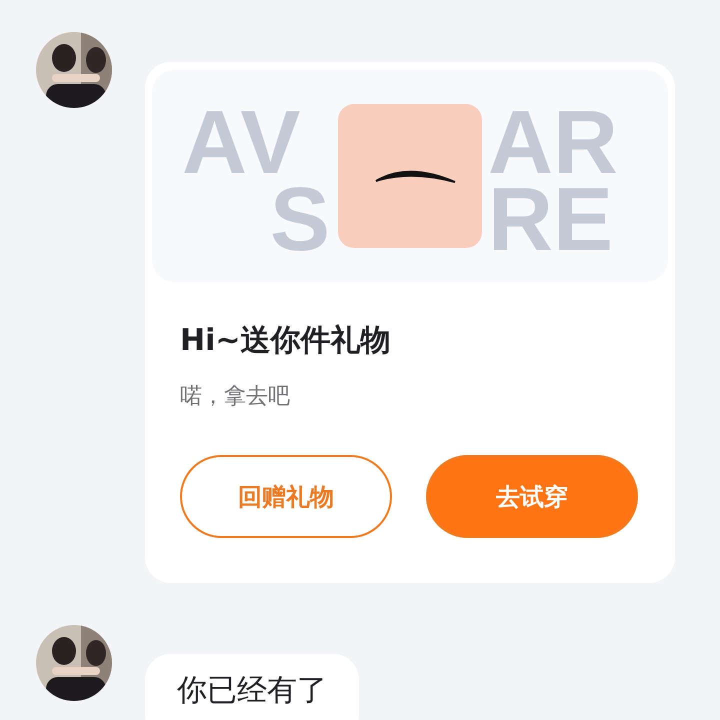  Describe the element at coordinates (286, 496) in the screenshot. I see `return-gift-button: 回赠礼物` at that location.